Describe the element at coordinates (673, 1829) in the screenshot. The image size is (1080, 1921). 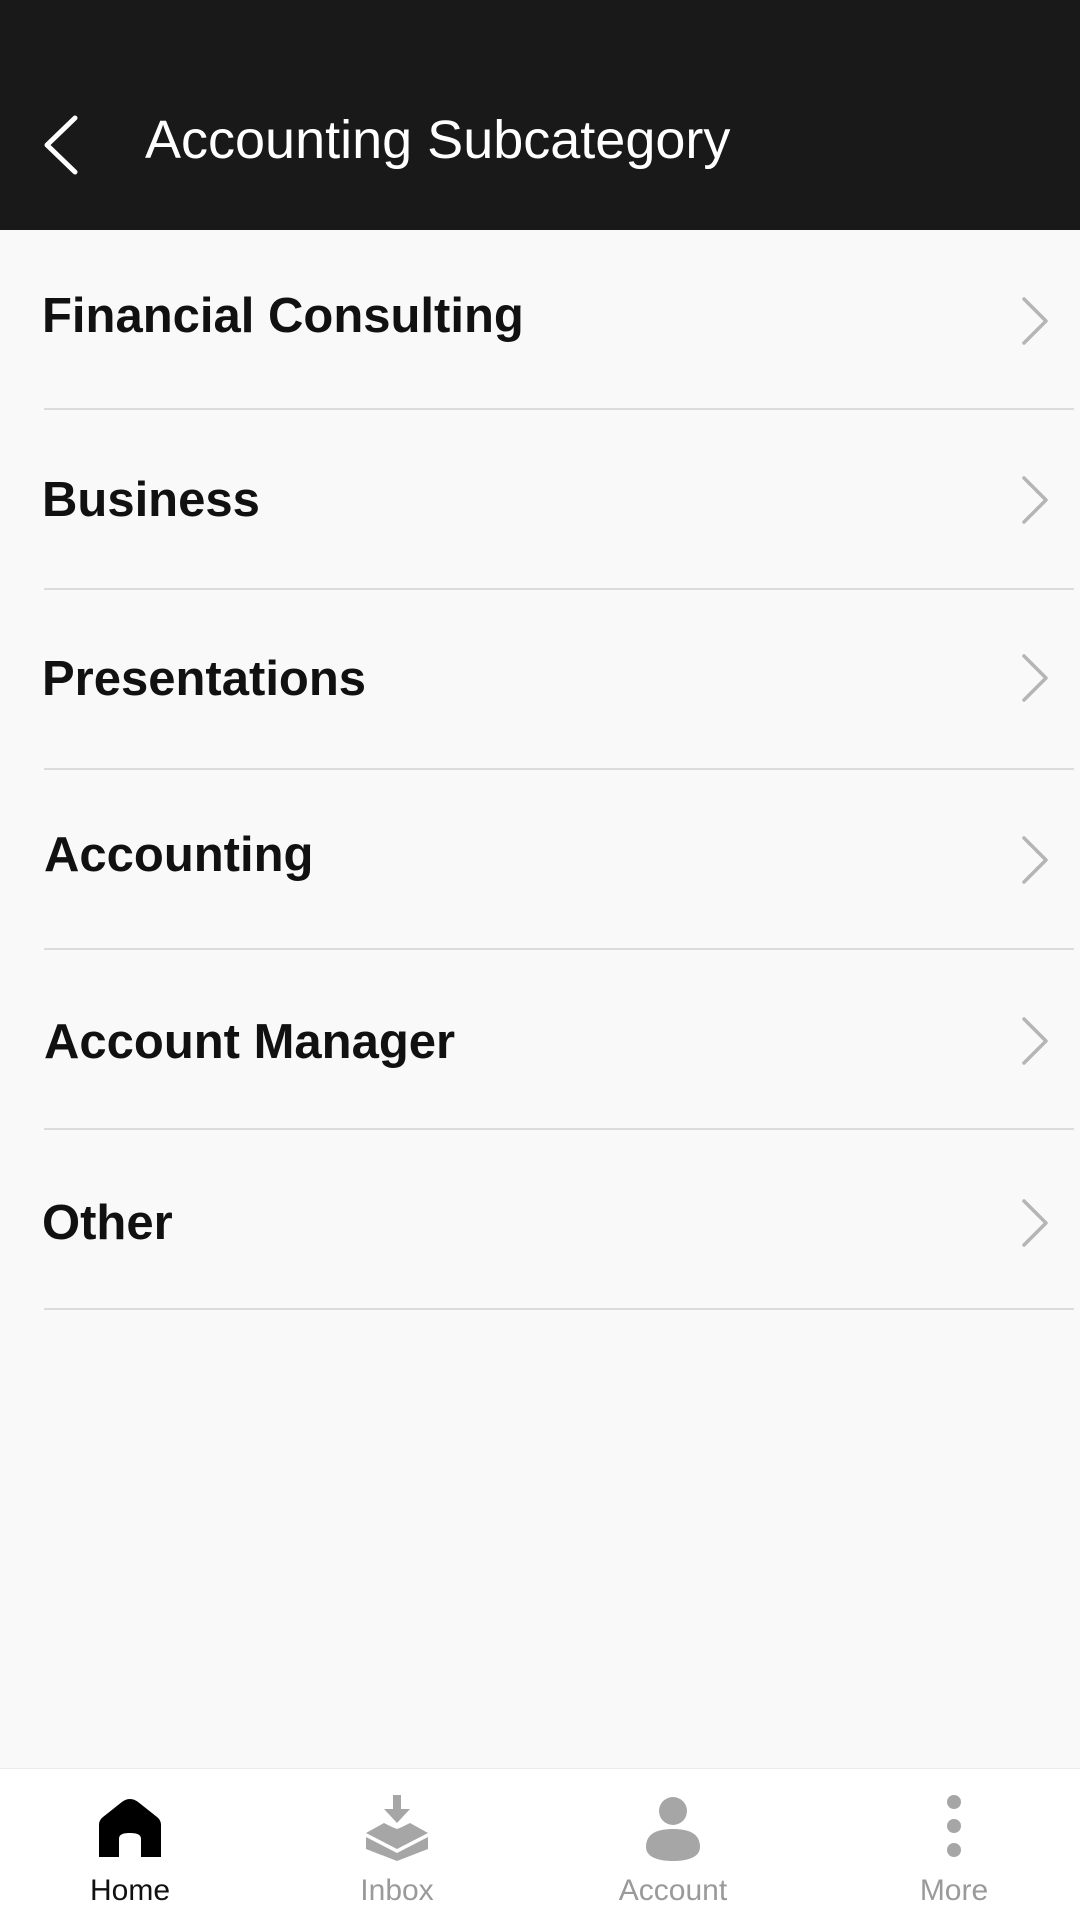
I see `account-icon` at that location.